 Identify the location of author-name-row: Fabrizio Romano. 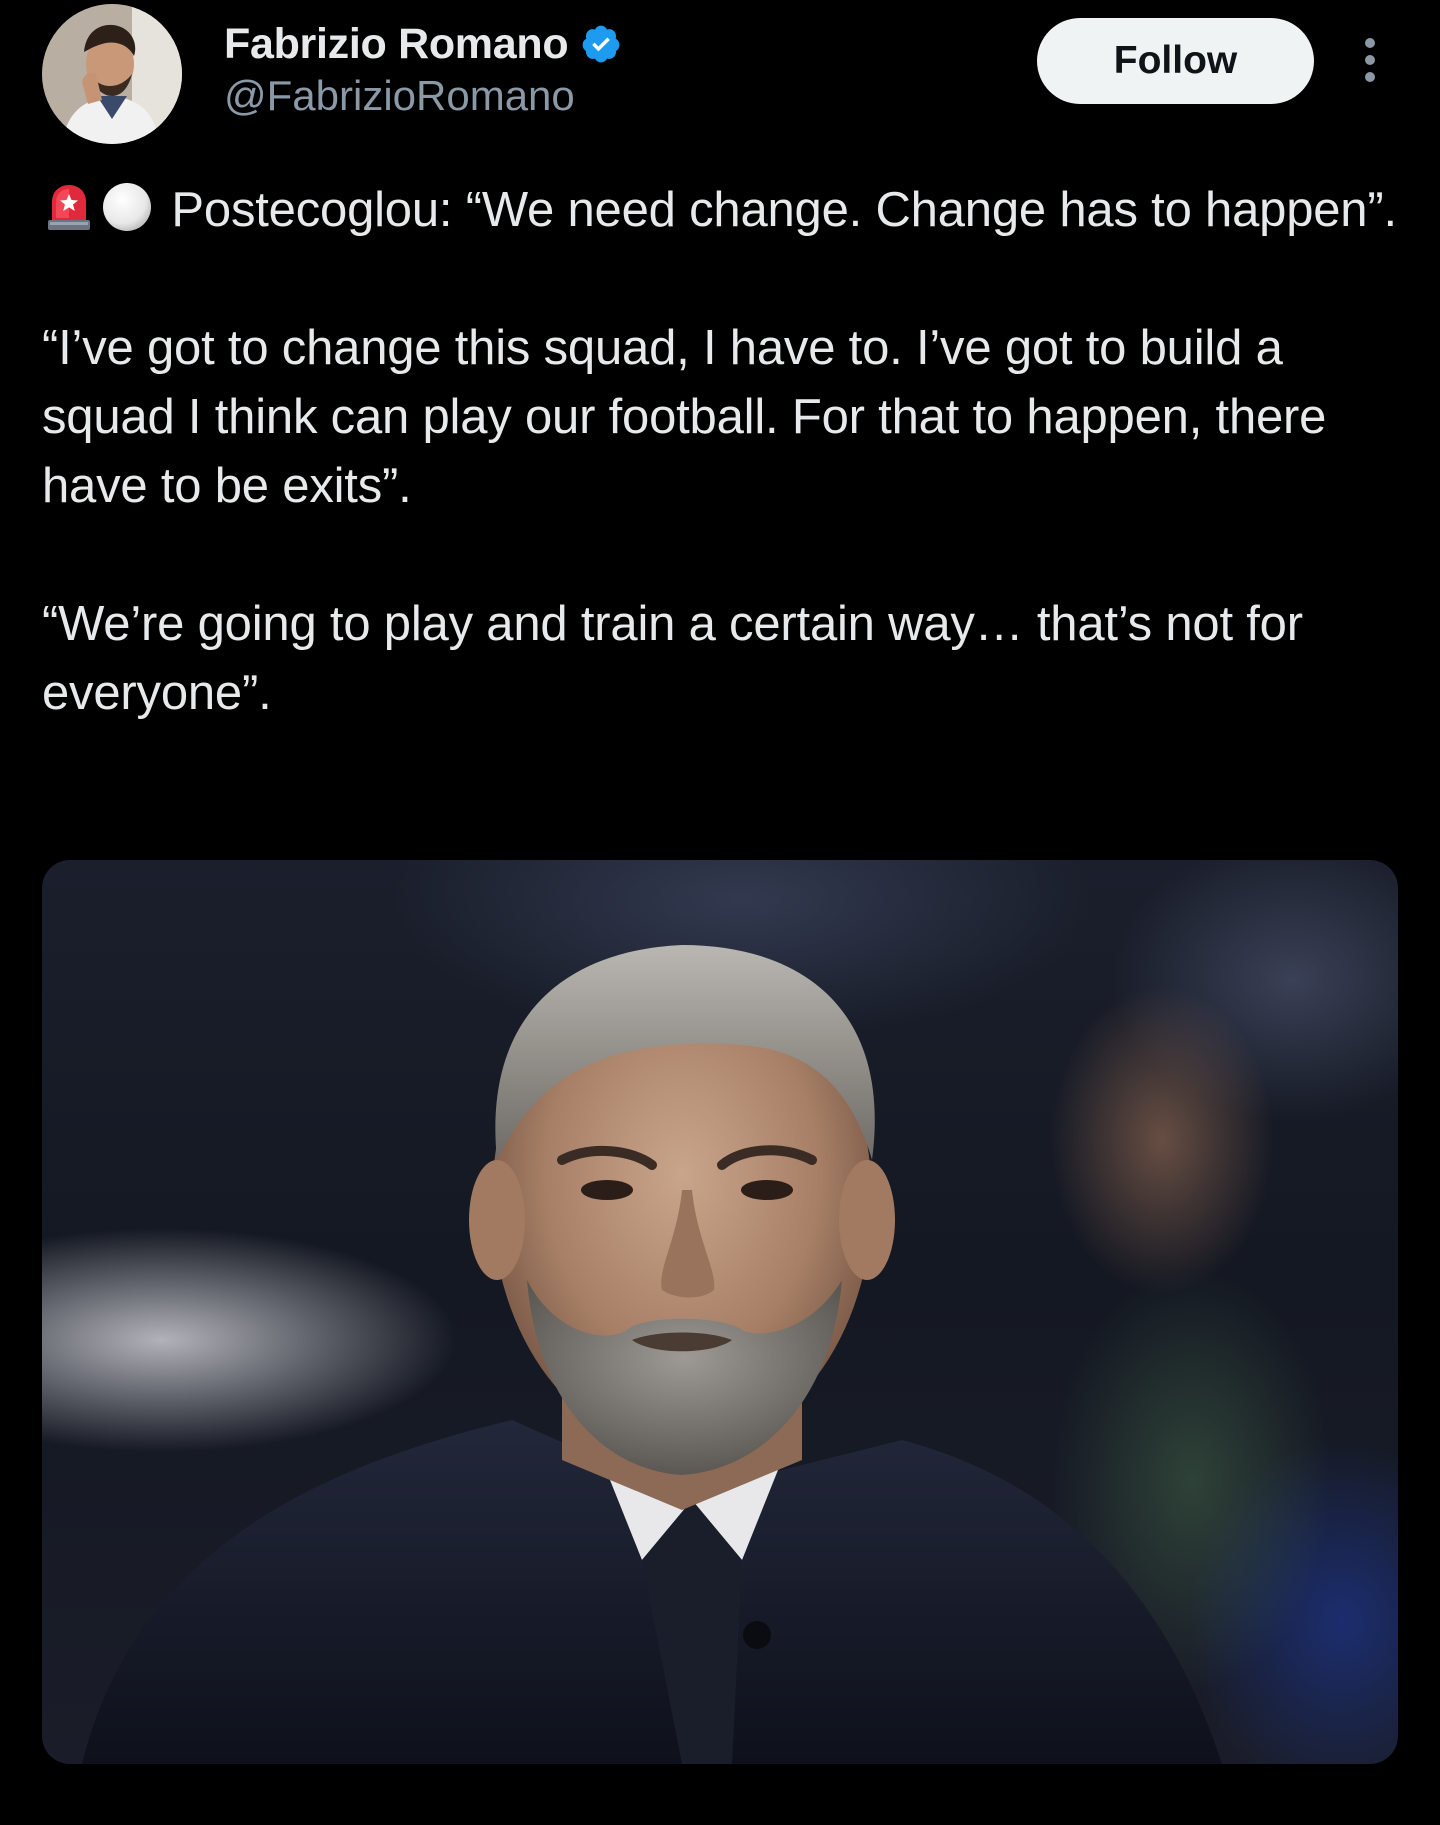
(423, 44).